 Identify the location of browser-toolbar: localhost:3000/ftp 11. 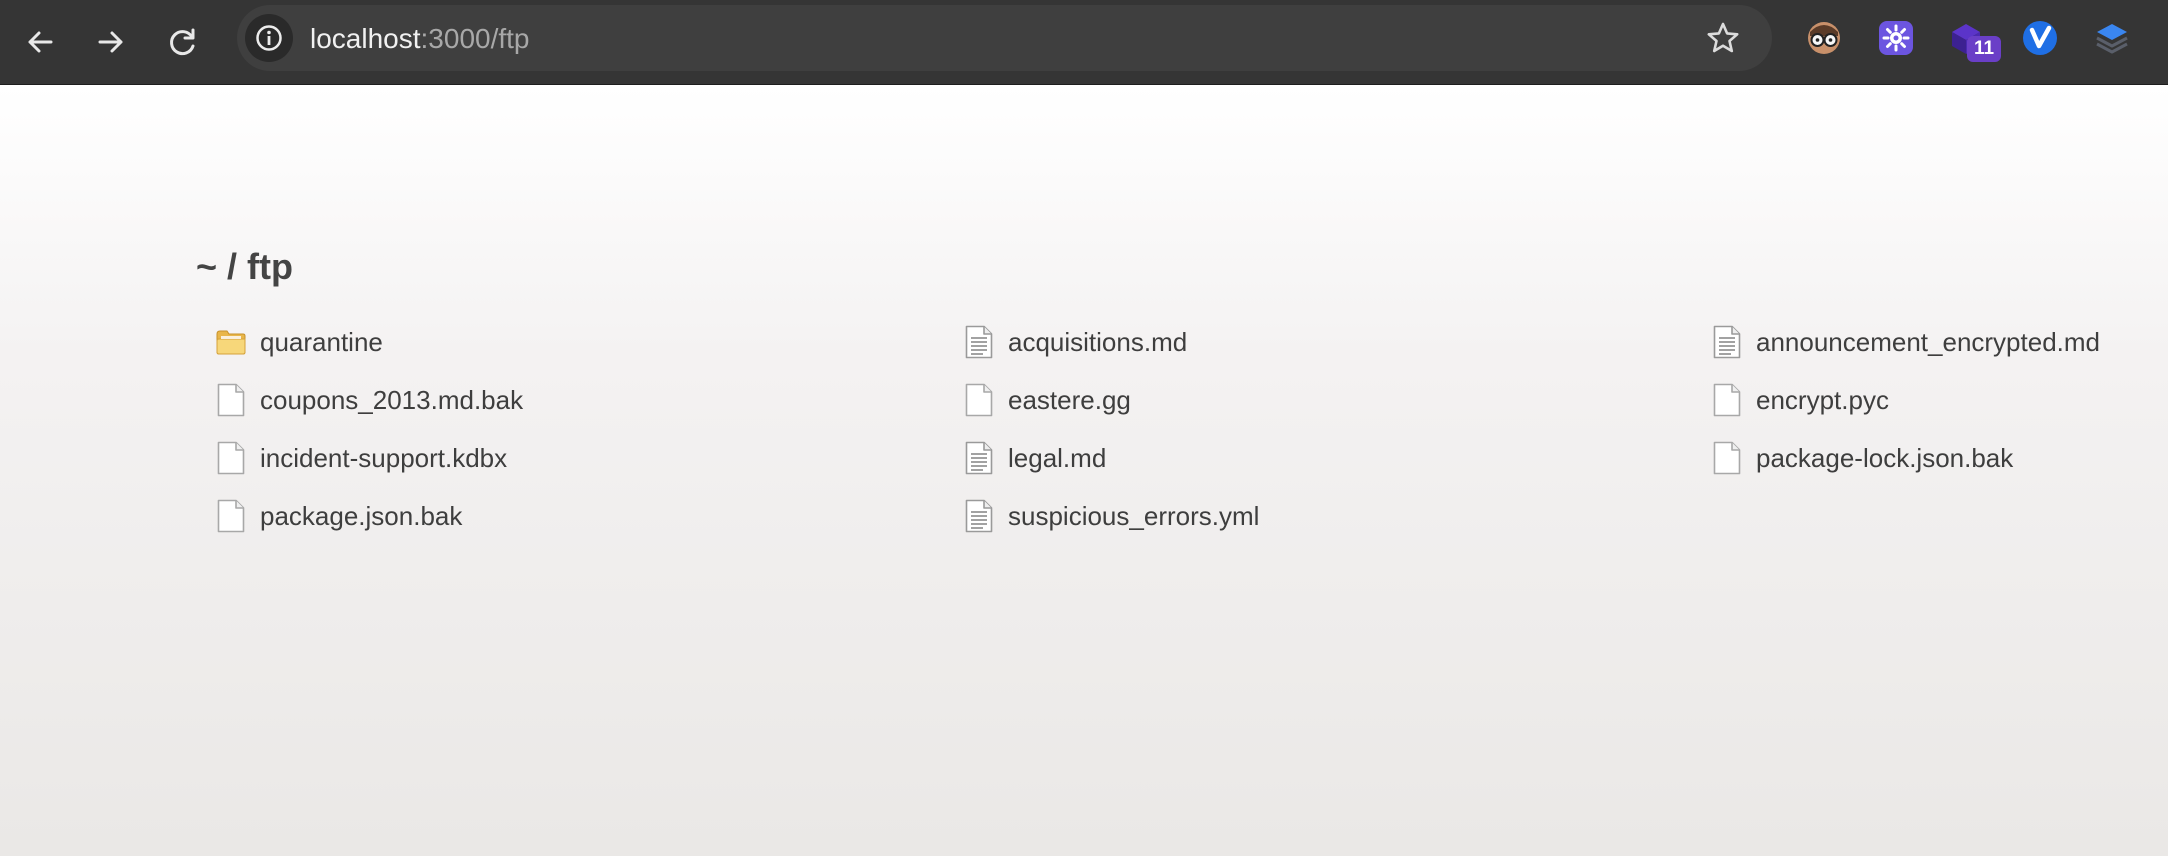
(1084, 42).